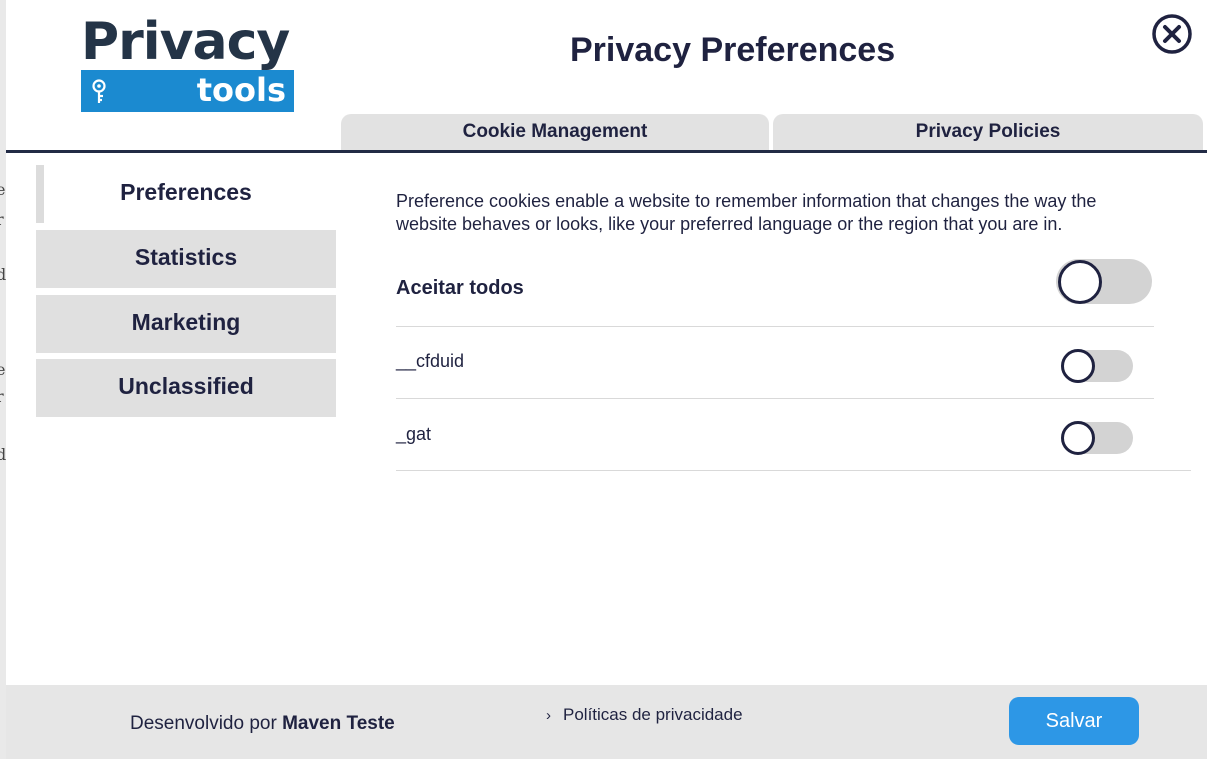 This screenshot has width=1207, height=759. What do you see at coordinates (1097, 438) in the screenshot?
I see `cookie-toggle-gat` at bounding box center [1097, 438].